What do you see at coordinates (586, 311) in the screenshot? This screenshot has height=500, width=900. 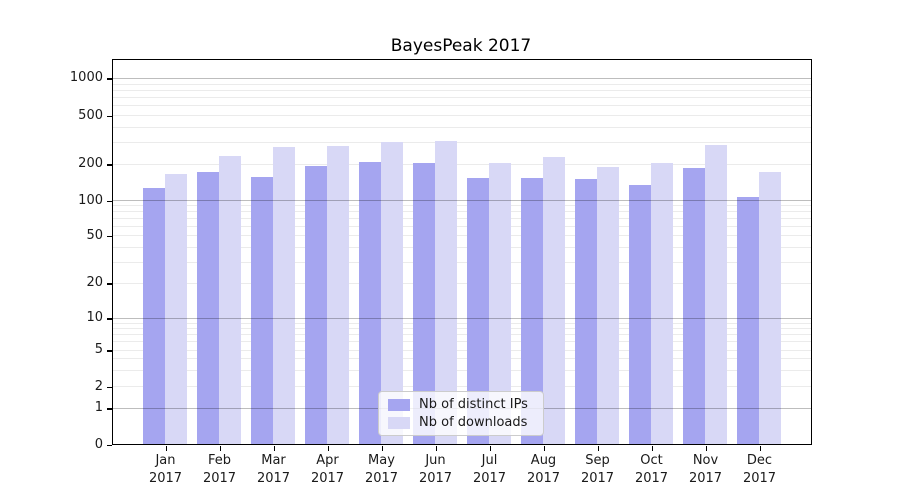 I see `bar-distinct-ips-sep` at bounding box center [586, 311].